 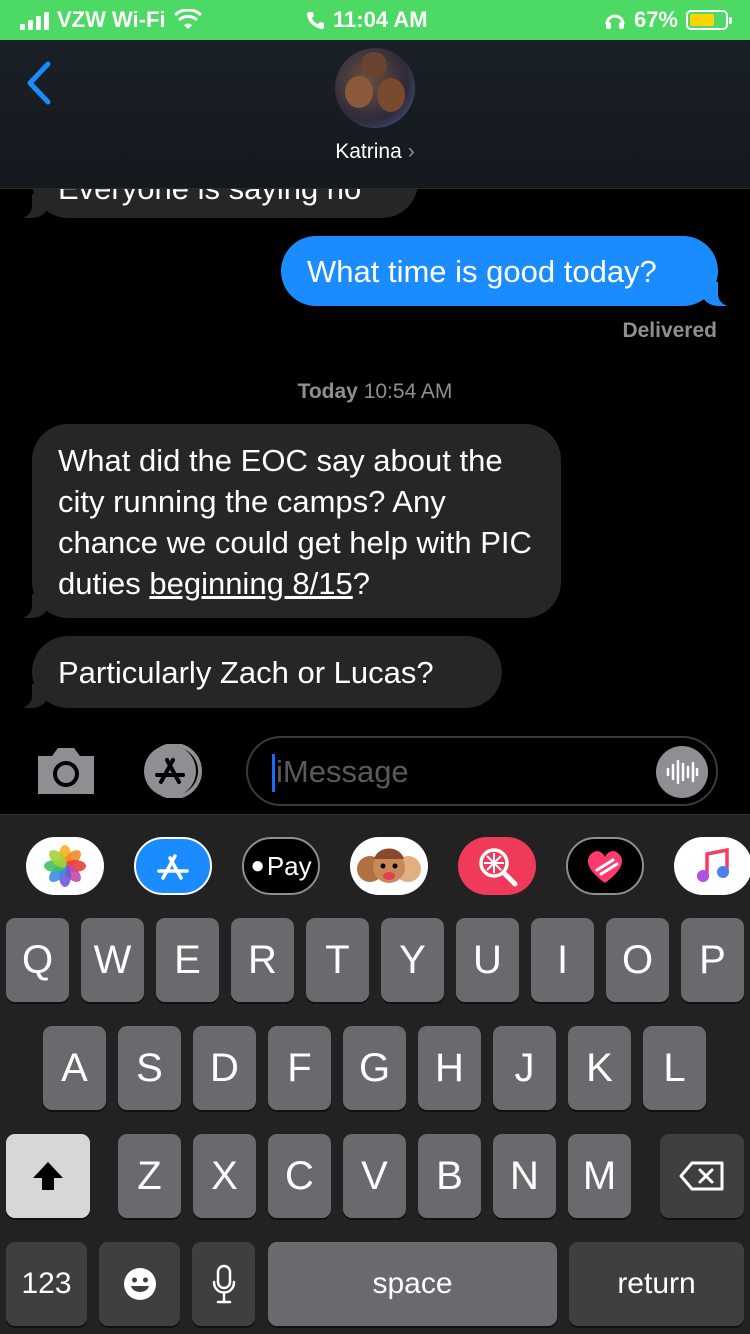 What do you see at coordinates (337, 960) in the screenshot?
I see `key-t: T` at bounding box center [337, 960].